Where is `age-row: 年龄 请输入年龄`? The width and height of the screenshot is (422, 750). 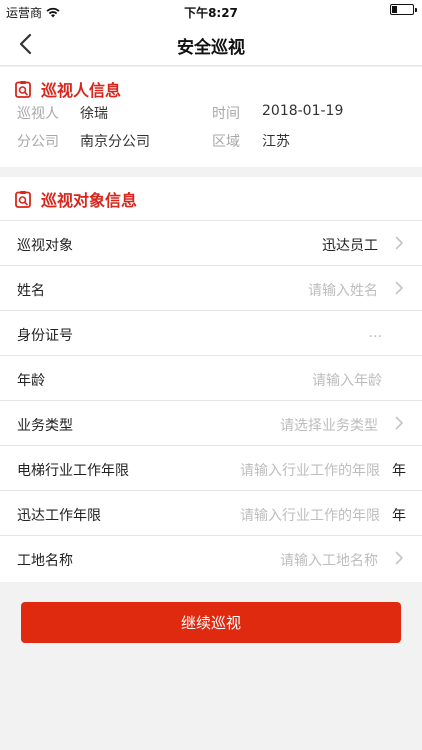
age-row: 年龄 请输入年龄 is located at coordinates (211, 378).